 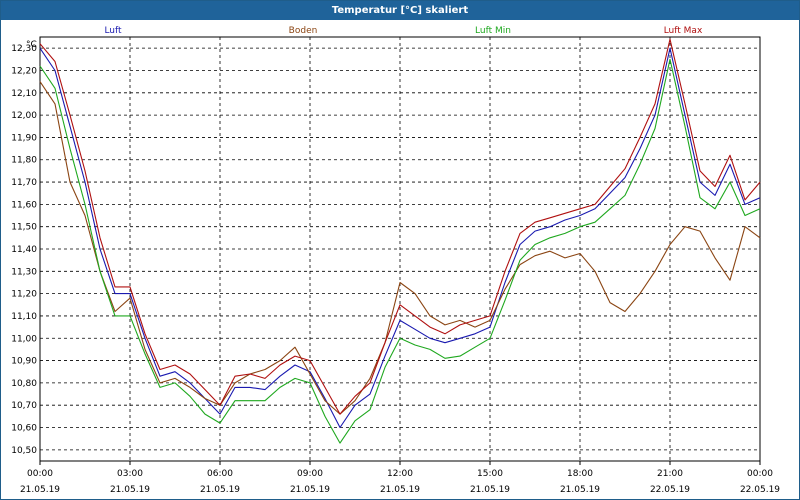 I want to click on y-tick-label: 11,00, so click(x=24, y=339).